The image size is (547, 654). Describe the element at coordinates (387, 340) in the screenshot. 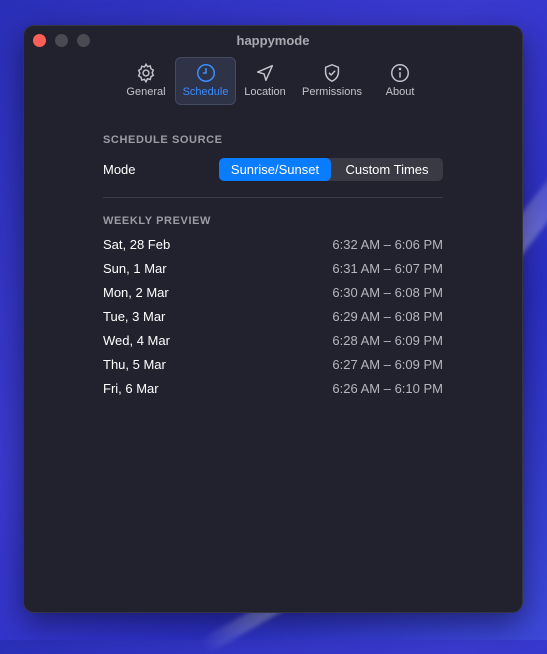

I see `preview-time-range: 6:28 AM – 6:09 PM` at that location.